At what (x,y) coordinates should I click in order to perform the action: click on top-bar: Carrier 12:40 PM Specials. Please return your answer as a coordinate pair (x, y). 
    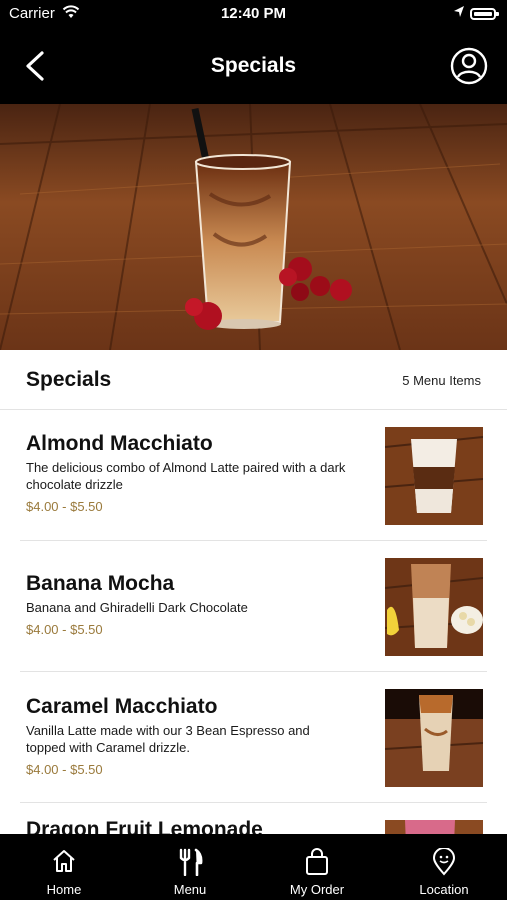
    Looking at the image, I should click on (253, 52).